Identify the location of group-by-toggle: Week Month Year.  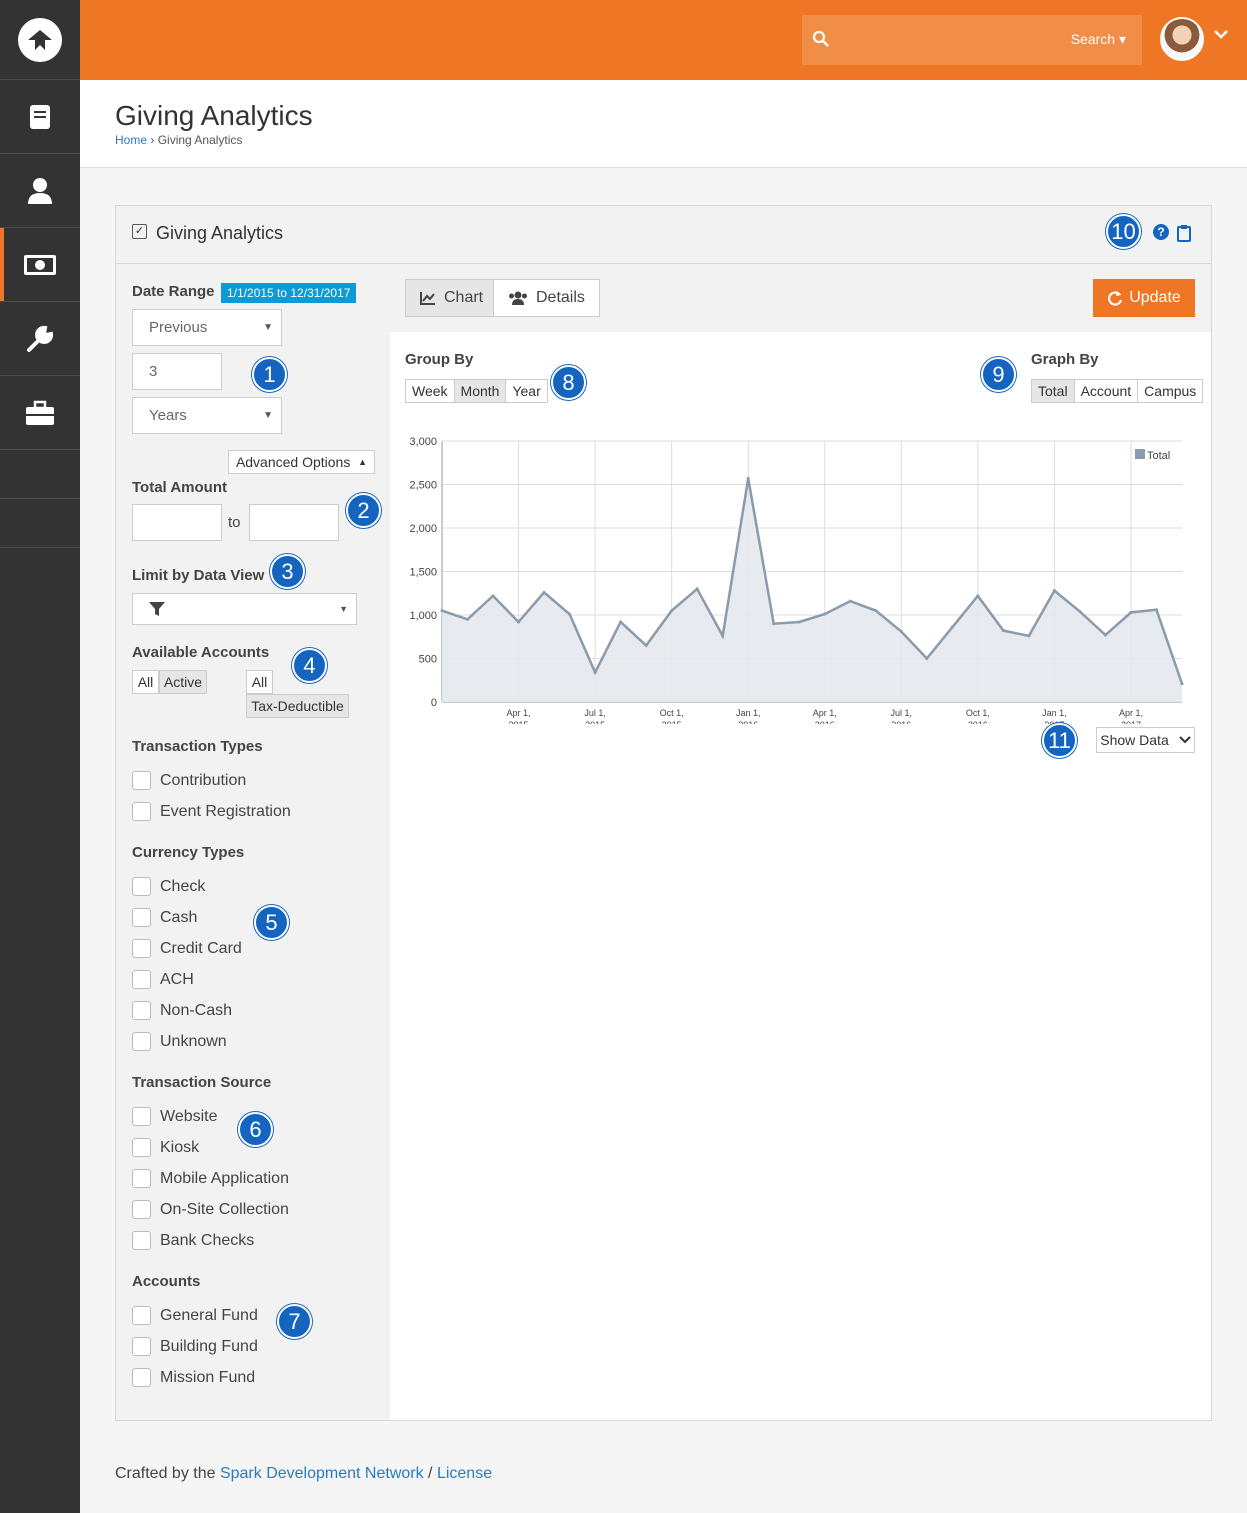
(476, 391).